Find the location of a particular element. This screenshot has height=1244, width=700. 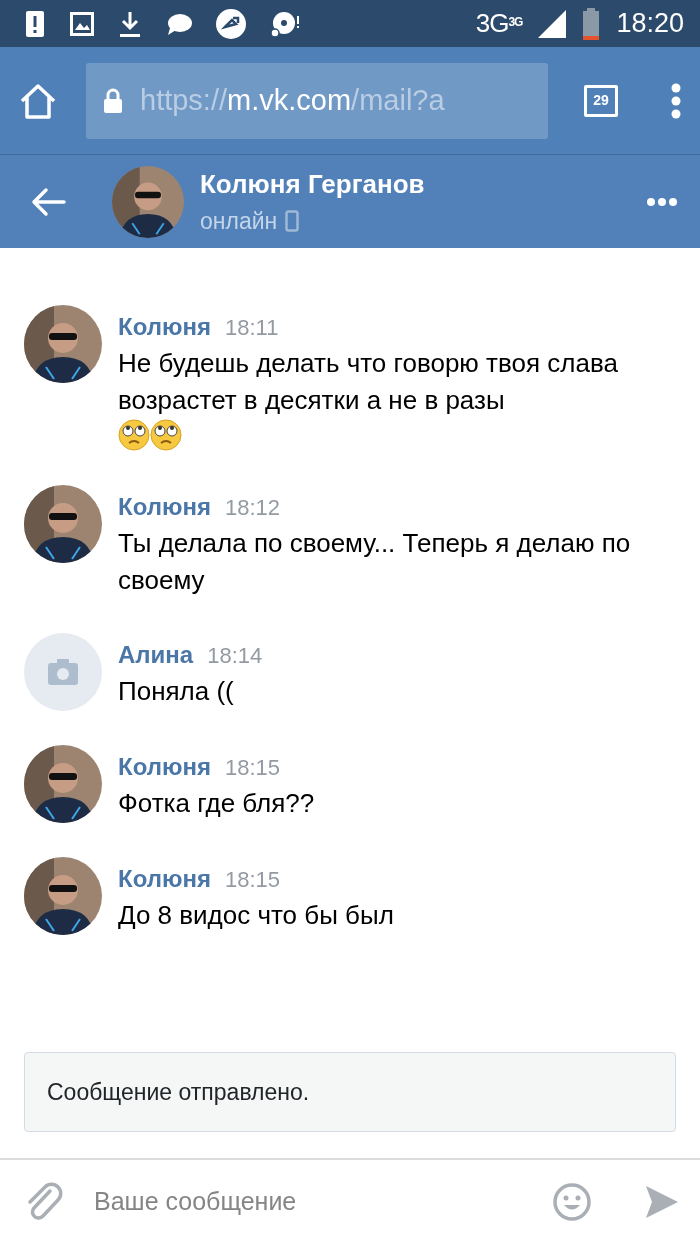

clock: 18:20 is located at coordinates (650, 24).